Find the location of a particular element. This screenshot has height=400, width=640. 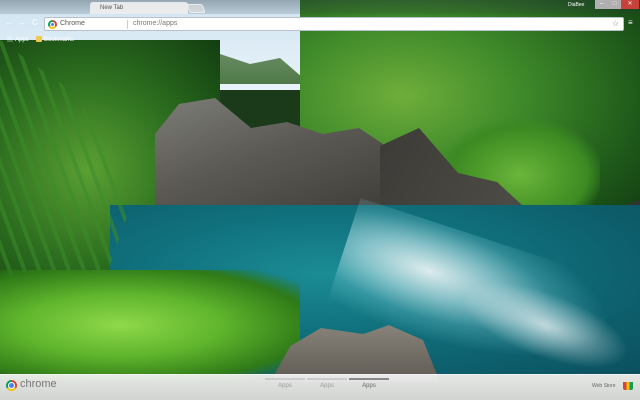

address-scheme-label: Chrome is located at coordinates (72, 23).